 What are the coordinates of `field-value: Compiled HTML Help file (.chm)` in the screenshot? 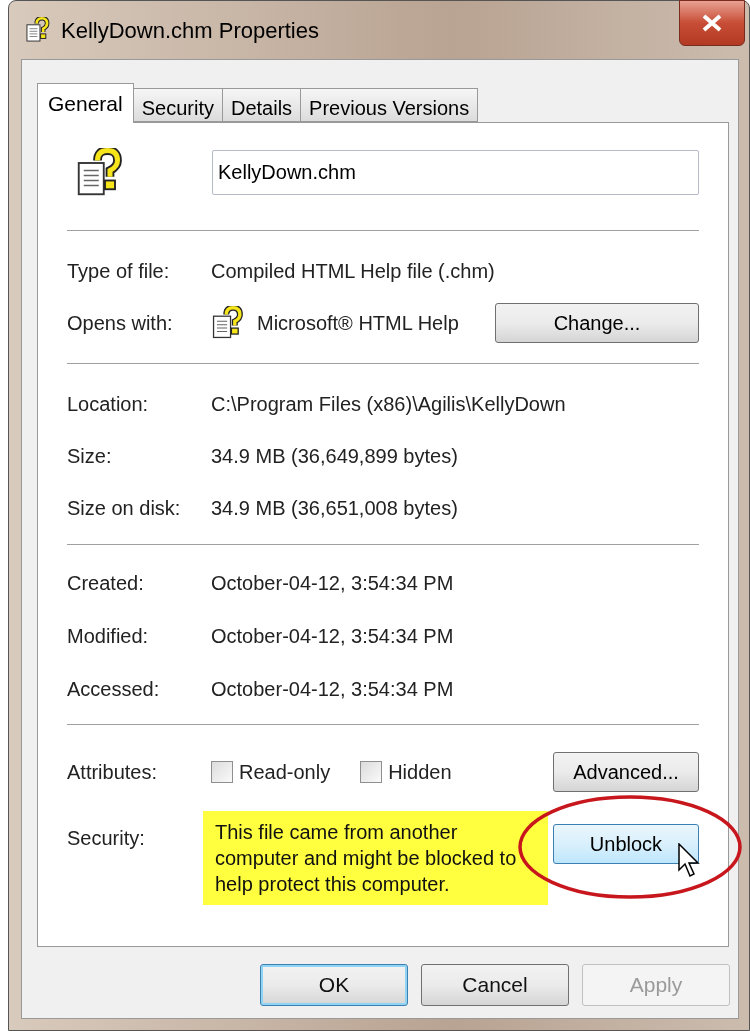 It's located at (353, 271).